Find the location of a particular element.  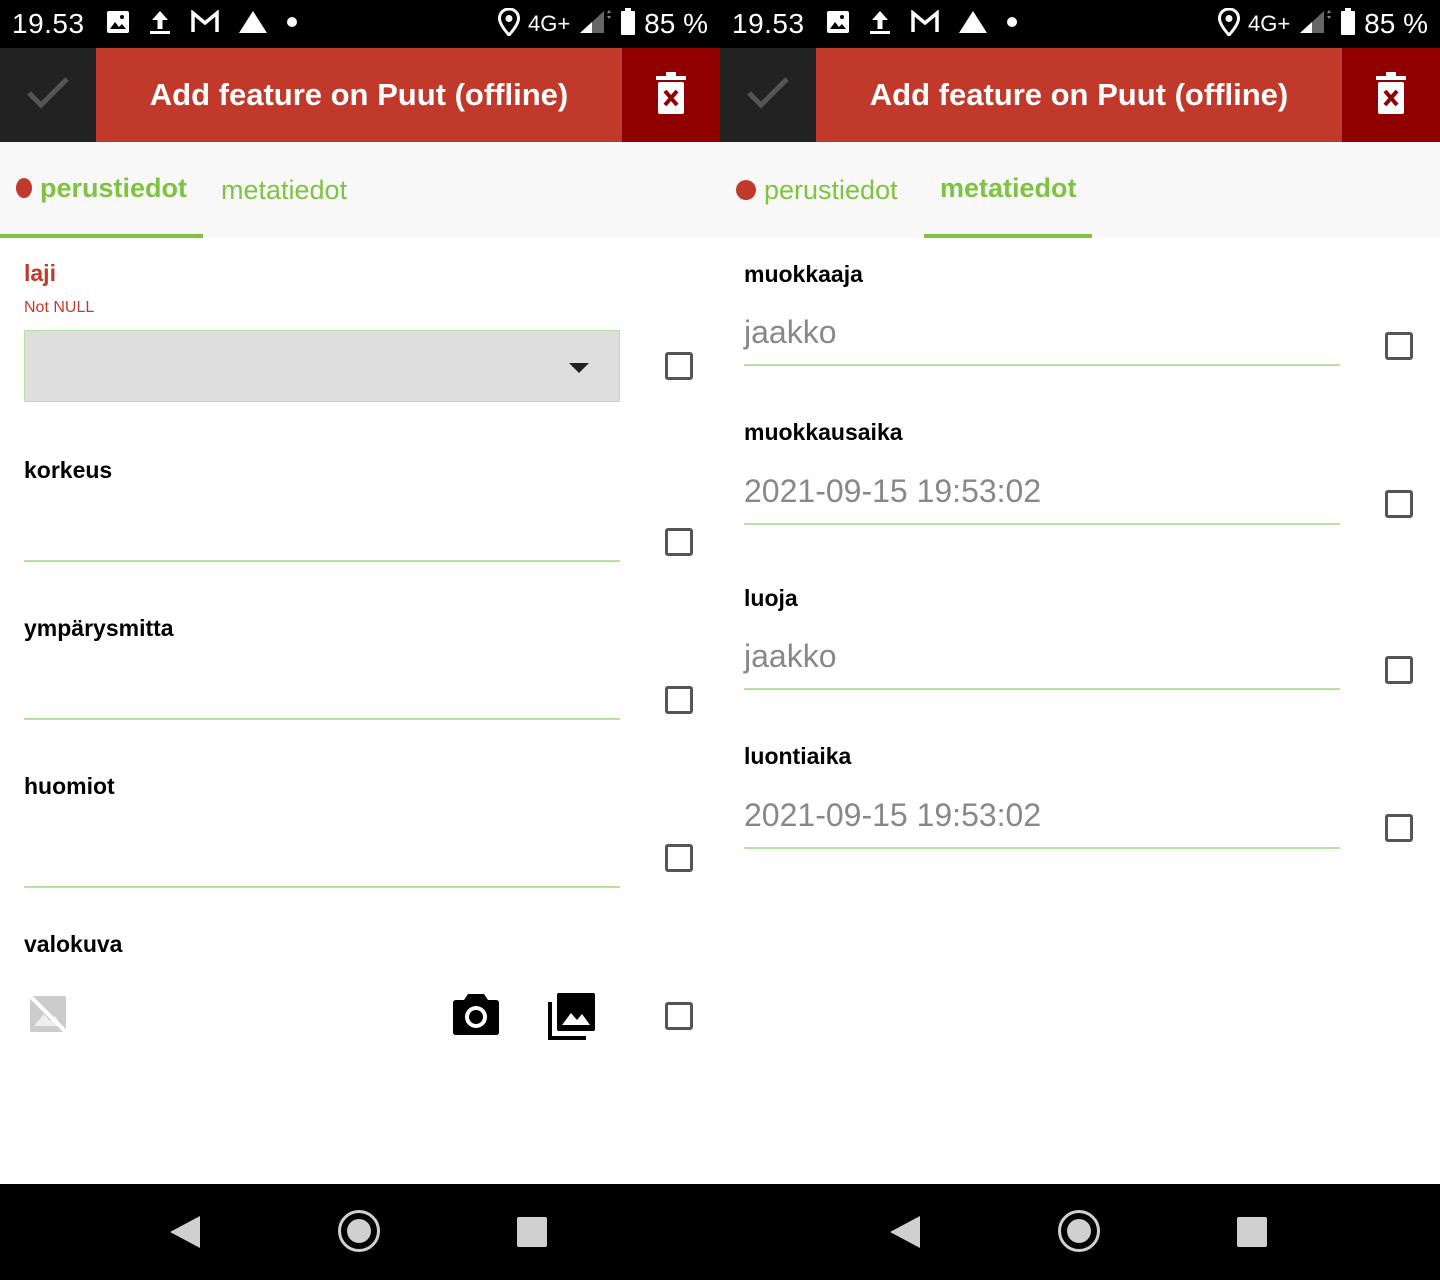

field-label-laji: laji is located at coordinates (40, 273).